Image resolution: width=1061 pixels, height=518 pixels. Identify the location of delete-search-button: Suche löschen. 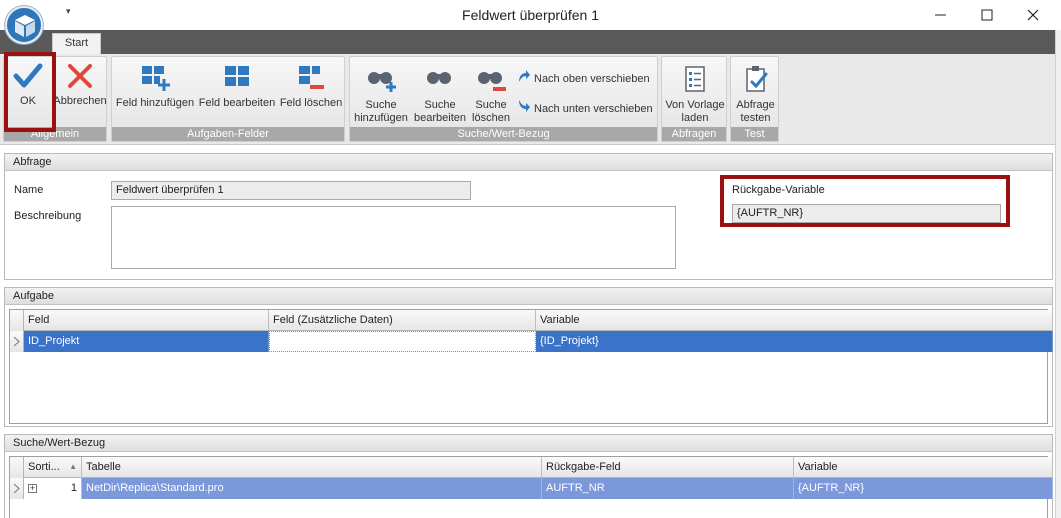
(491, 95).